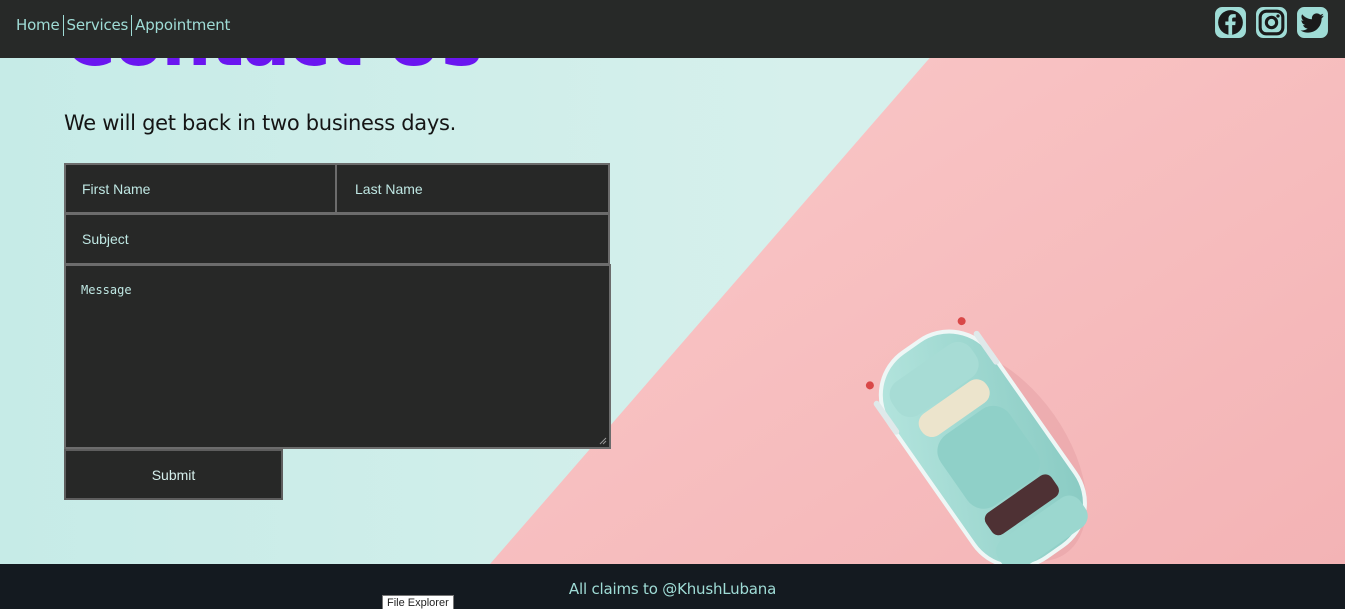 This screenshot has height=609, width=1345. Describe the element at coordinates (1312, 22) in the screenshot. I see `twitter-icon` at that location.